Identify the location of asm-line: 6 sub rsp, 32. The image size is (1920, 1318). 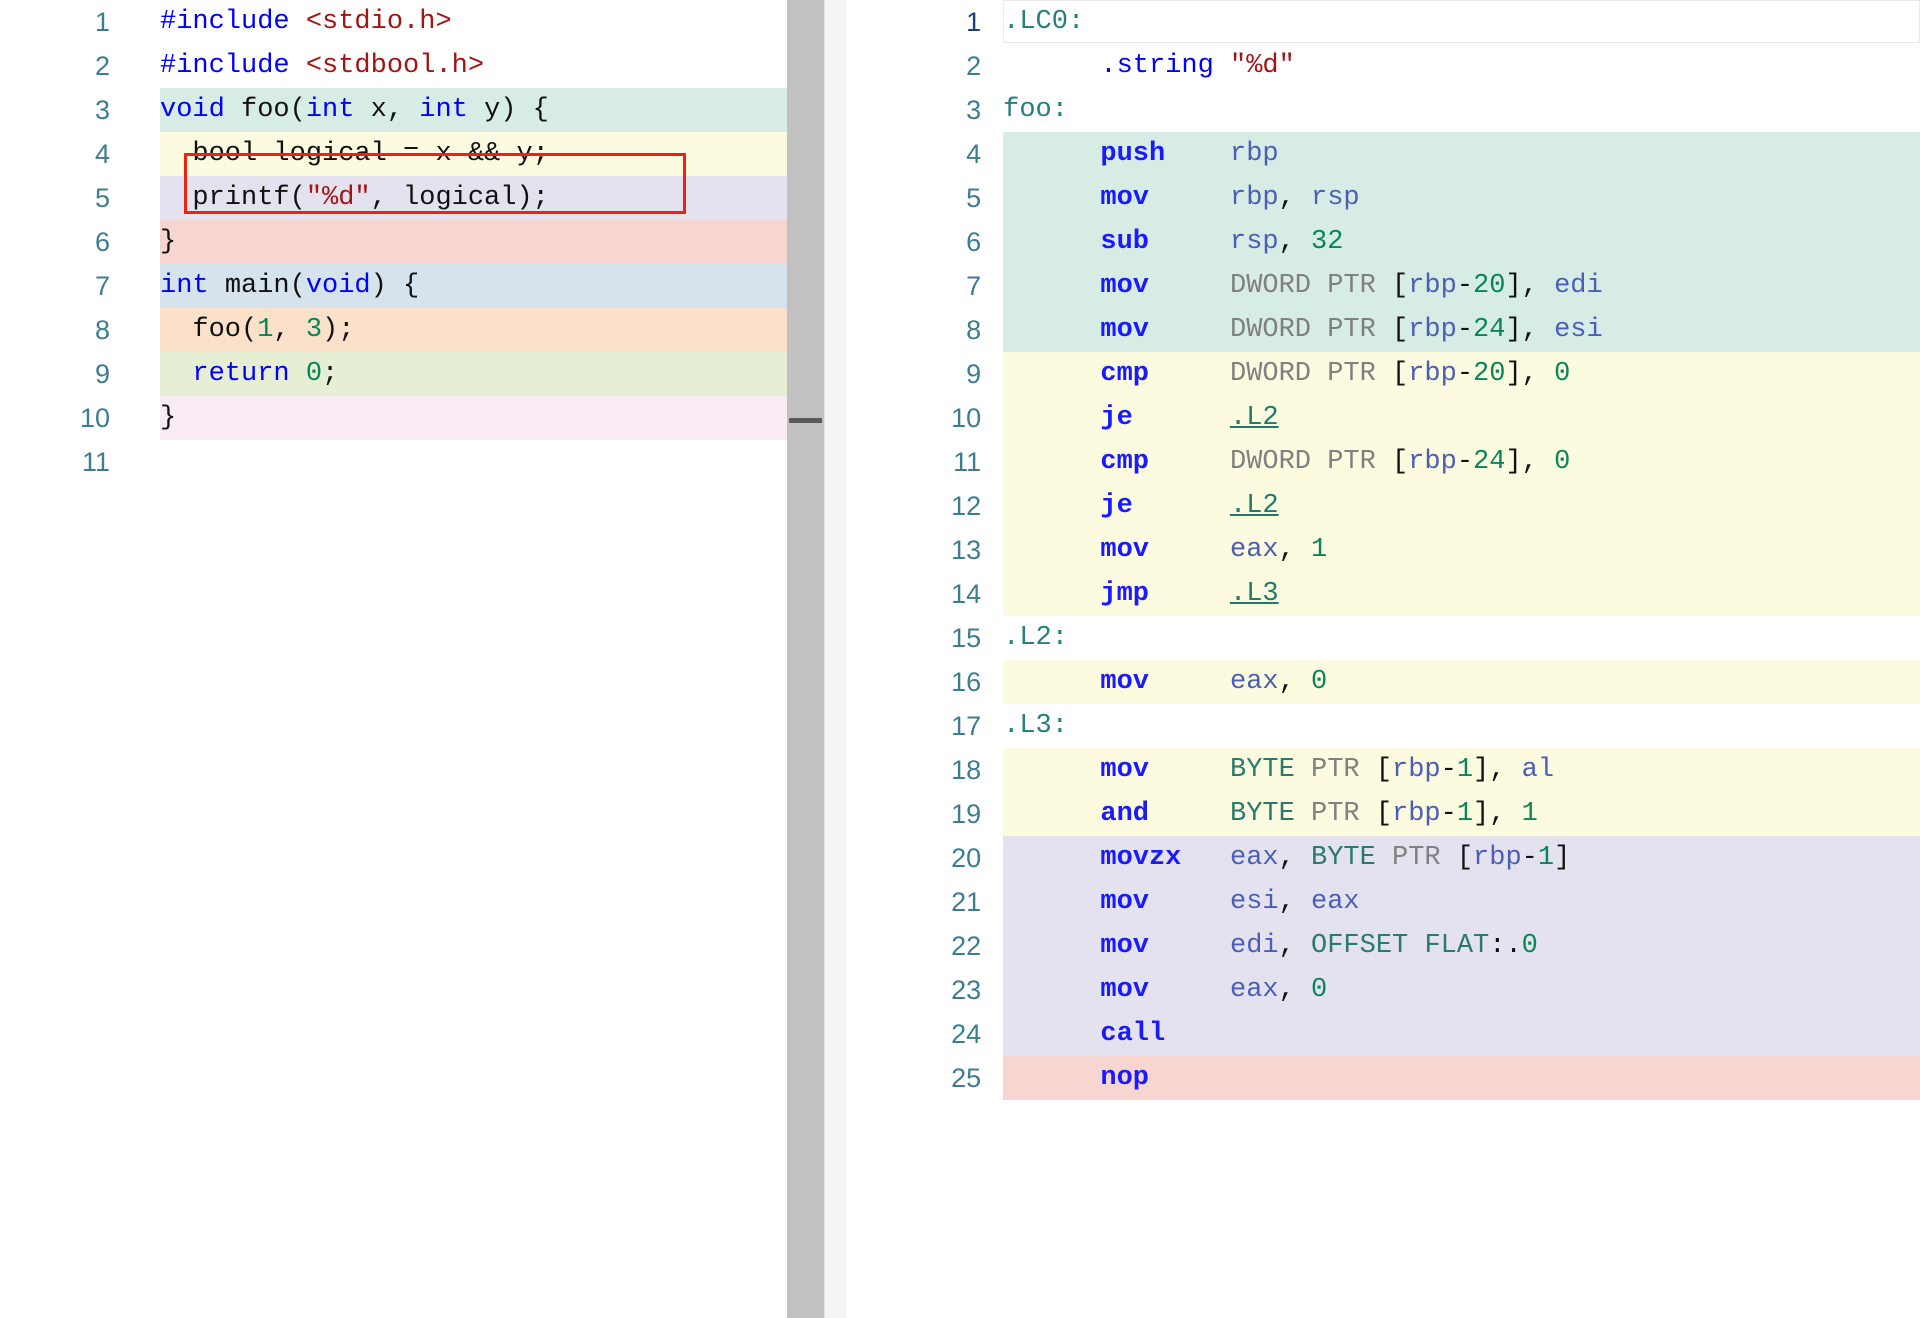
(1383, 242).